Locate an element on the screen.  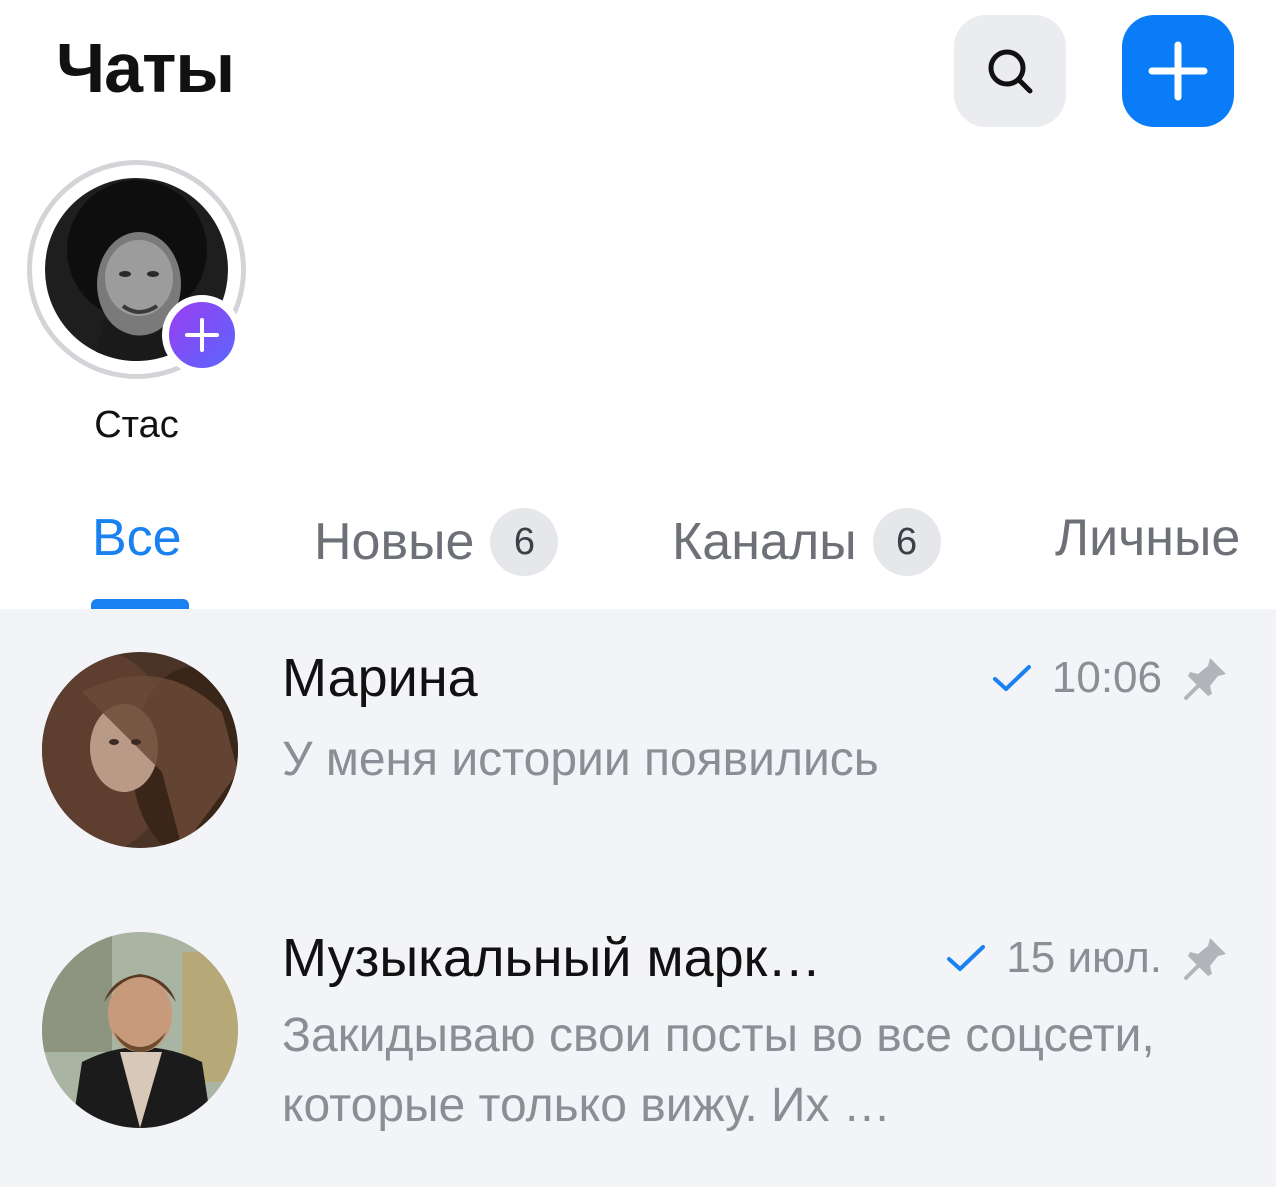
search-button is located at coordinates (1010, 71).